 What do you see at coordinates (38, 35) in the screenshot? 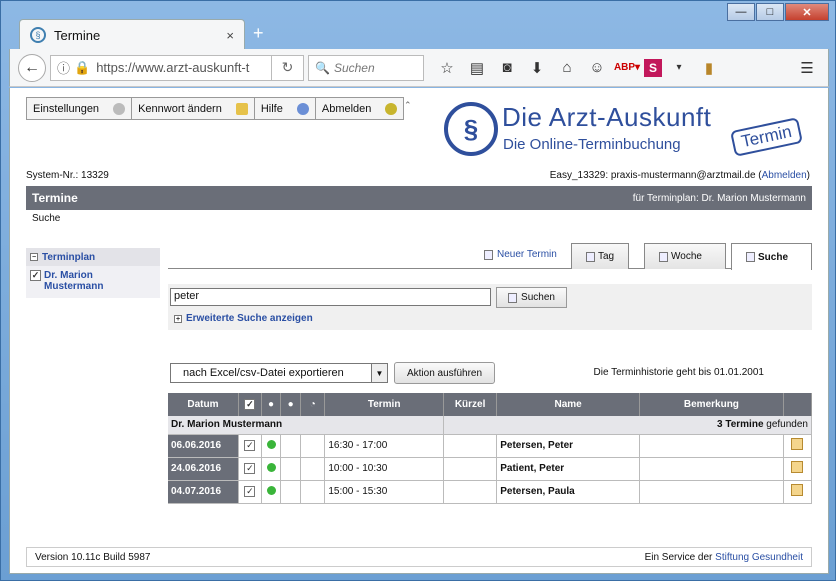
I see `favicon-icon: §` at bounding box center [38, 35].